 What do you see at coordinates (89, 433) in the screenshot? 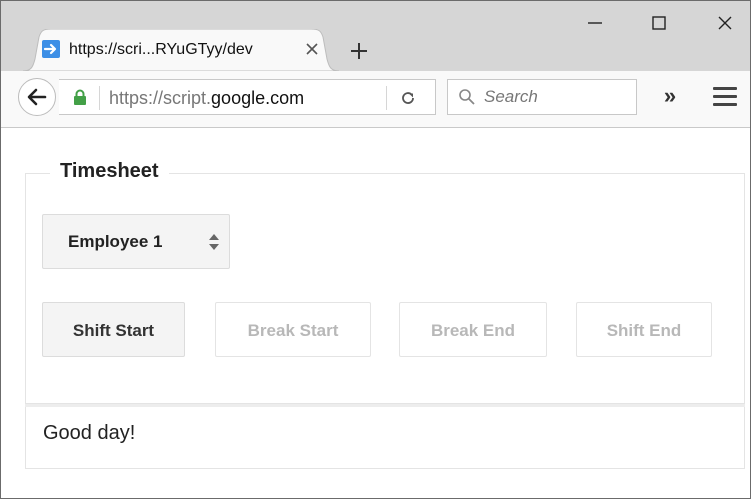
I see `status-message: Good day!` at bounding box center [89, 433].